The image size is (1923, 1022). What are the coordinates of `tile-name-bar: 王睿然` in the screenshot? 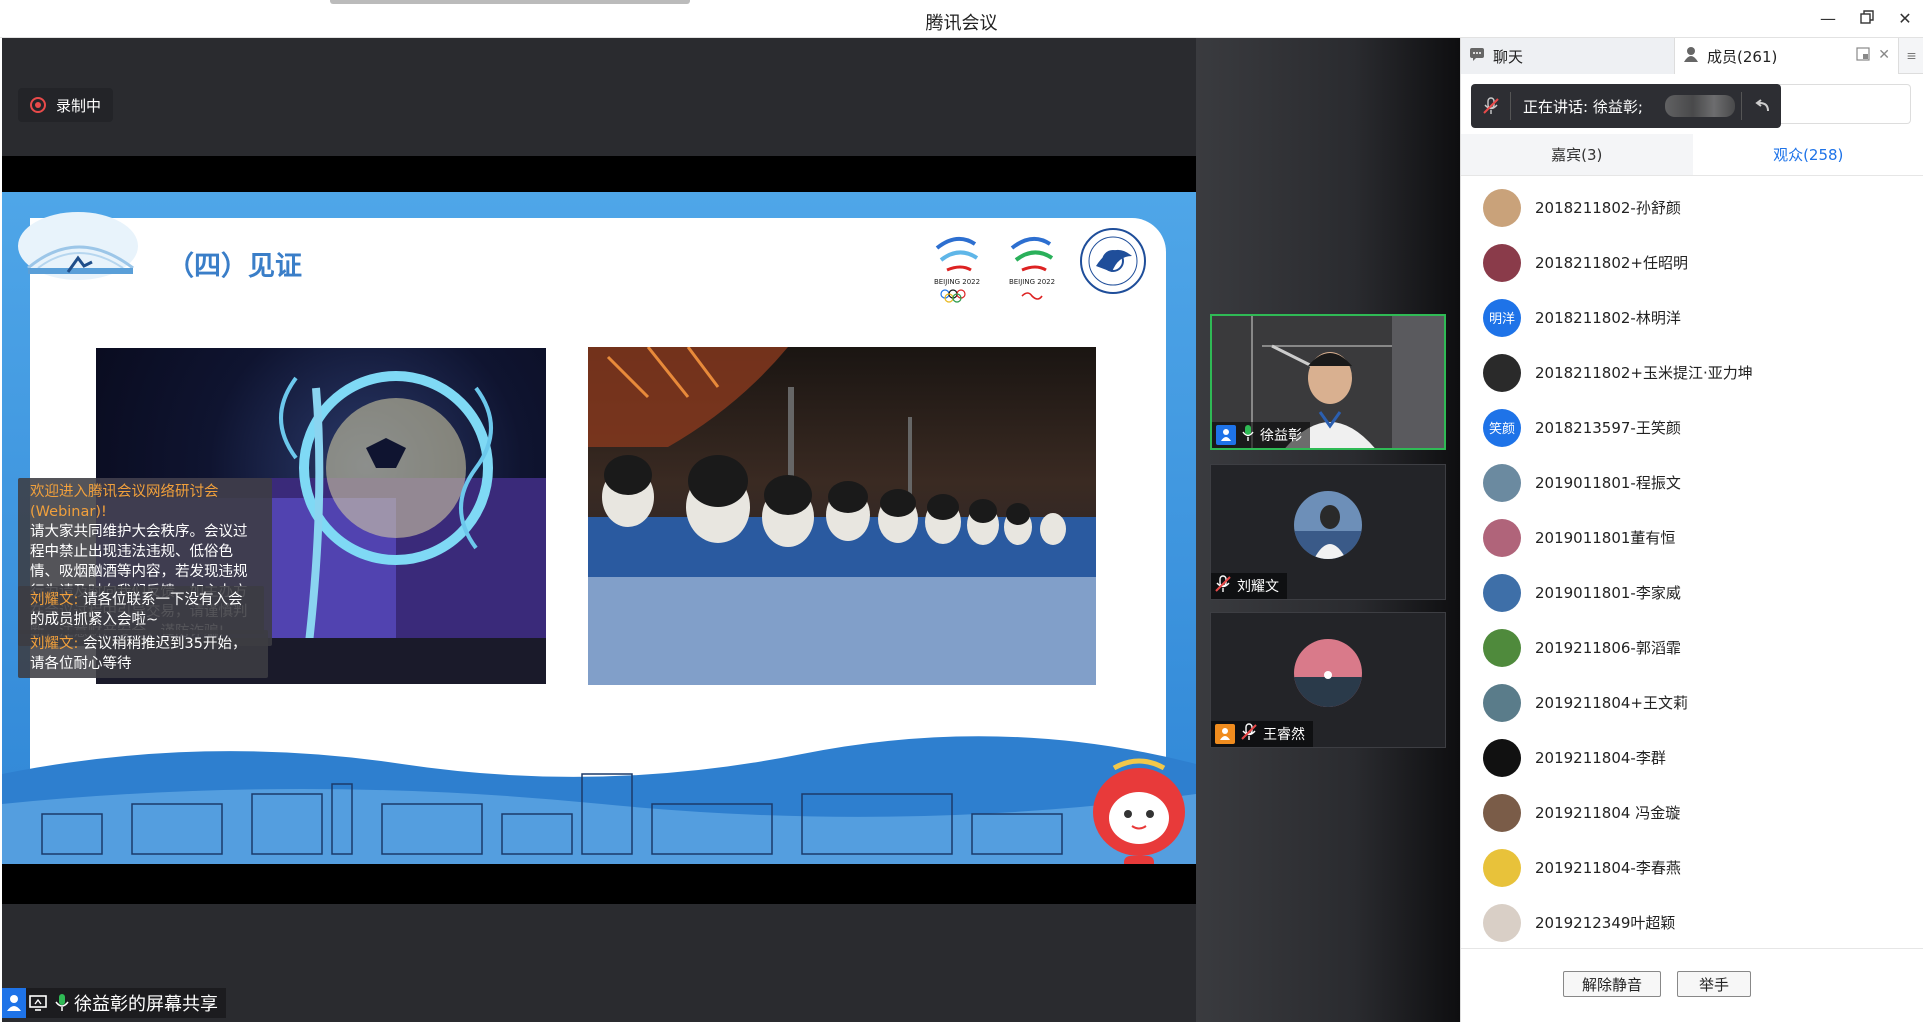 It's located at (1262, 734).